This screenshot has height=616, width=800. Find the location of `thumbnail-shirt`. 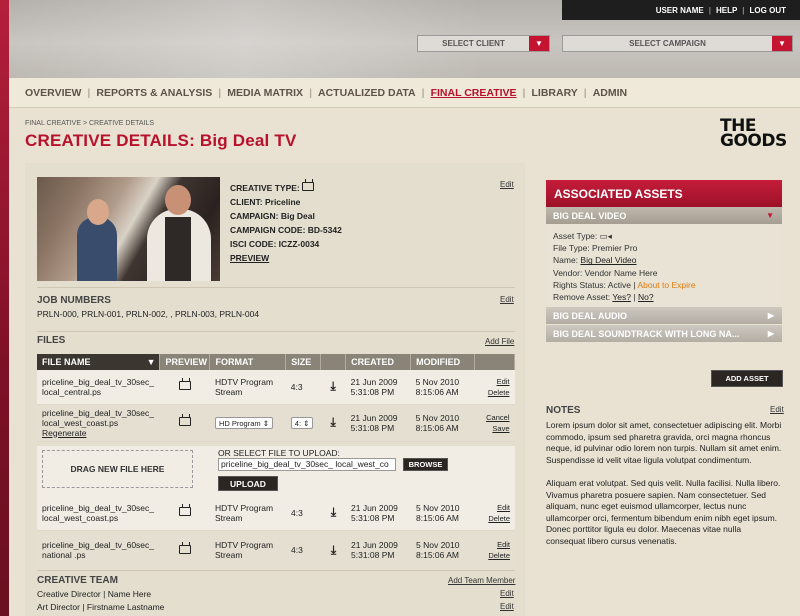

thumbnail-shirt is located at coordinates (178, 249).